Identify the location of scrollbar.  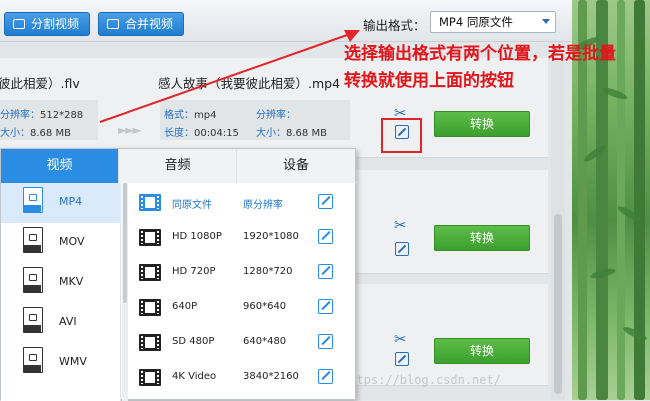
(558, 222).